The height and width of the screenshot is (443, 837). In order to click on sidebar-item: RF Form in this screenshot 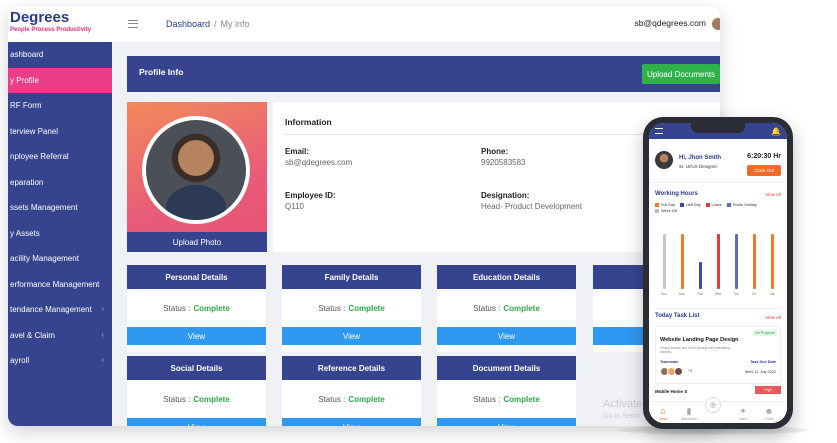, I will do `click(60, 106)`.